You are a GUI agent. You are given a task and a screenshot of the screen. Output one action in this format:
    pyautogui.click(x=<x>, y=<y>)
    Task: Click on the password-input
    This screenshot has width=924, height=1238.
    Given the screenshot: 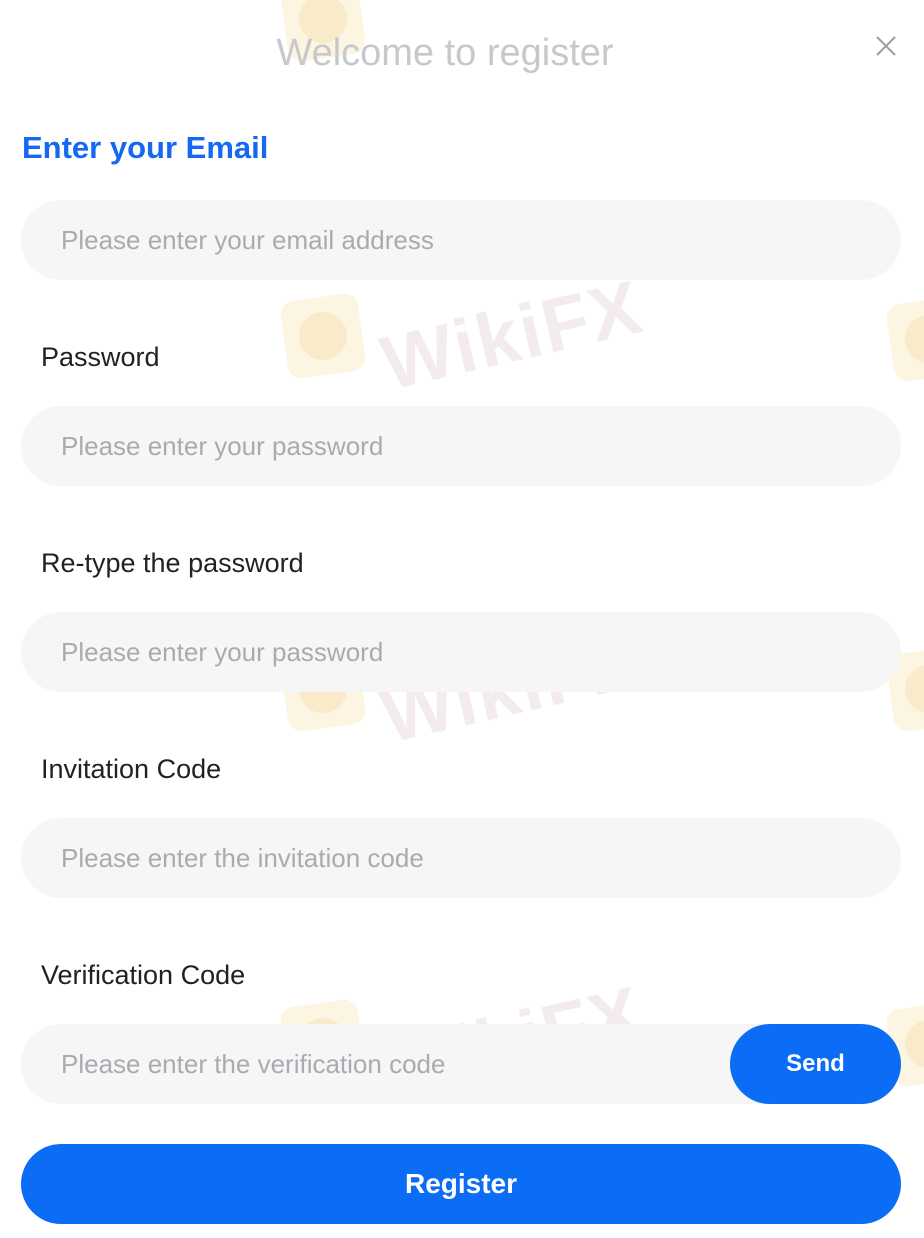 What is the action you would take?
    pyautogui.click(x=461, y=446)
    